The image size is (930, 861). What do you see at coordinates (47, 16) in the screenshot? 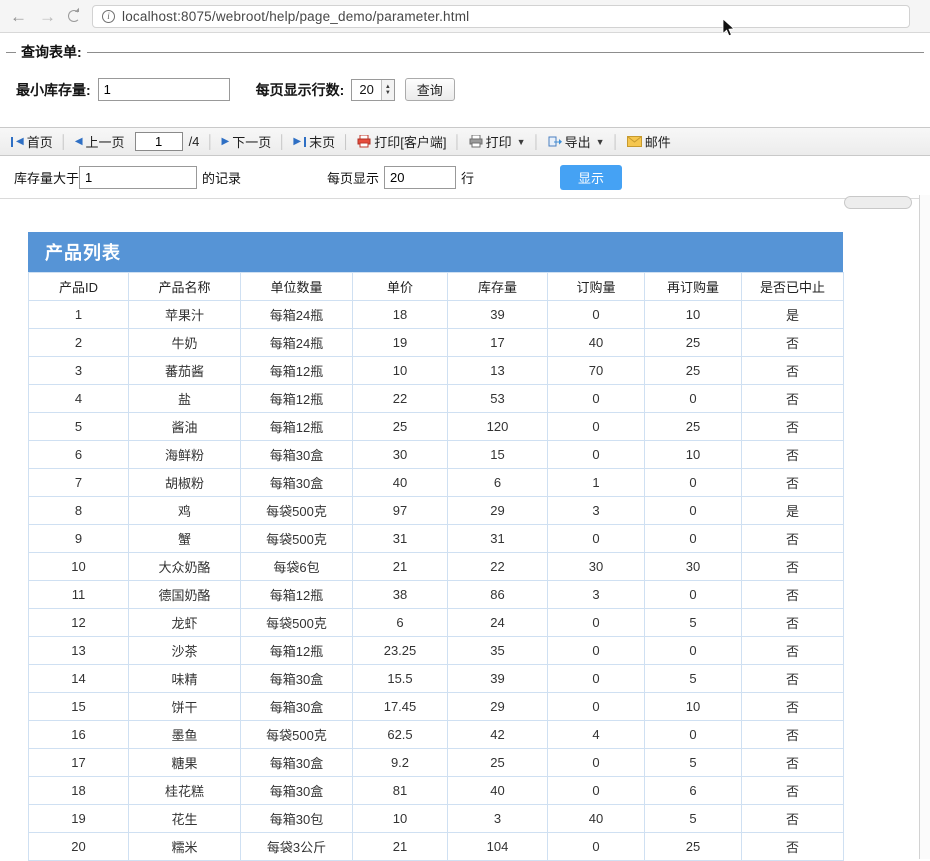
I see `forward-icon: →` at bounding box center [47, 16].